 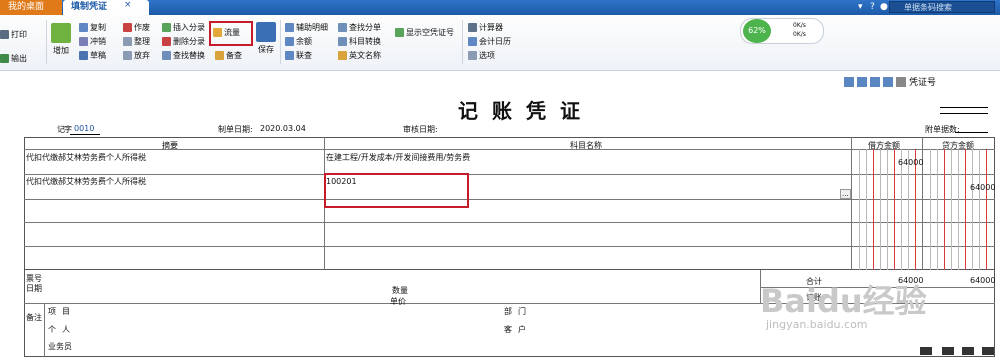 What do you see at coordinates (298, 55) in the screenshot?
I see `linked-query-button: 联查` at bounding box center [298, 55].